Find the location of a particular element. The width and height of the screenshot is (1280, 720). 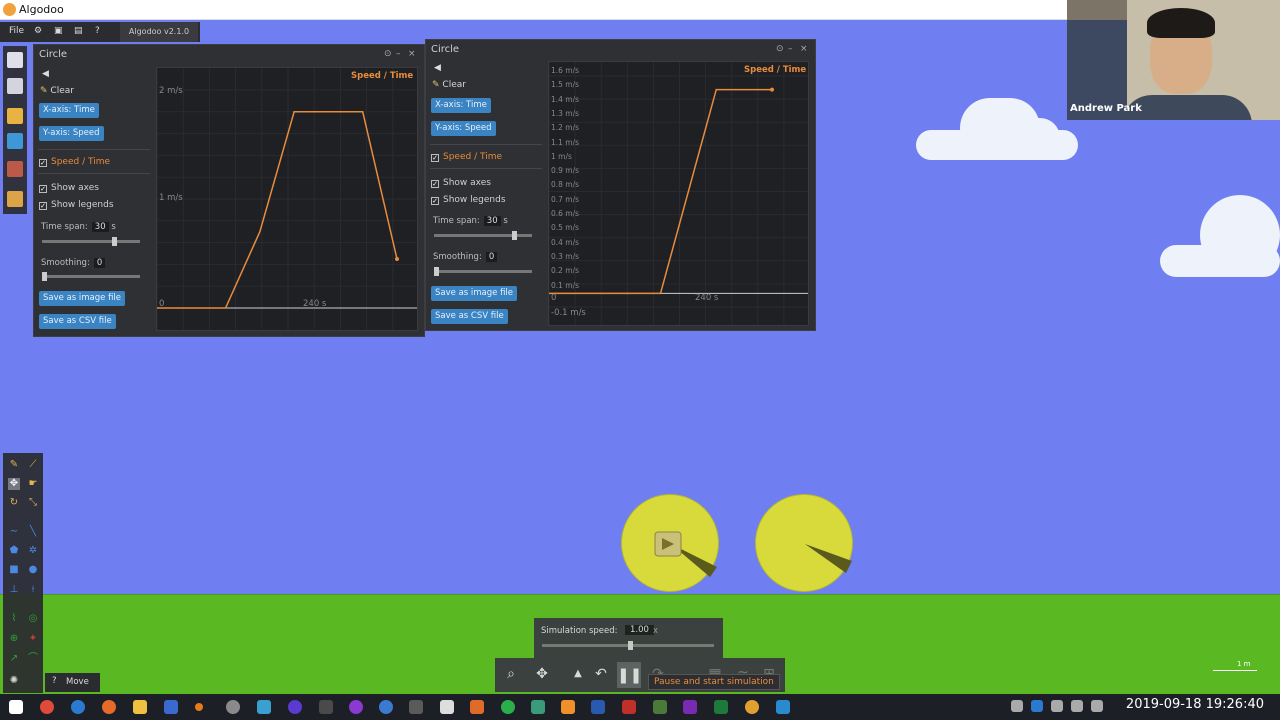

plane-tool-icon: ⊥ is located at coordinates (14, 590).